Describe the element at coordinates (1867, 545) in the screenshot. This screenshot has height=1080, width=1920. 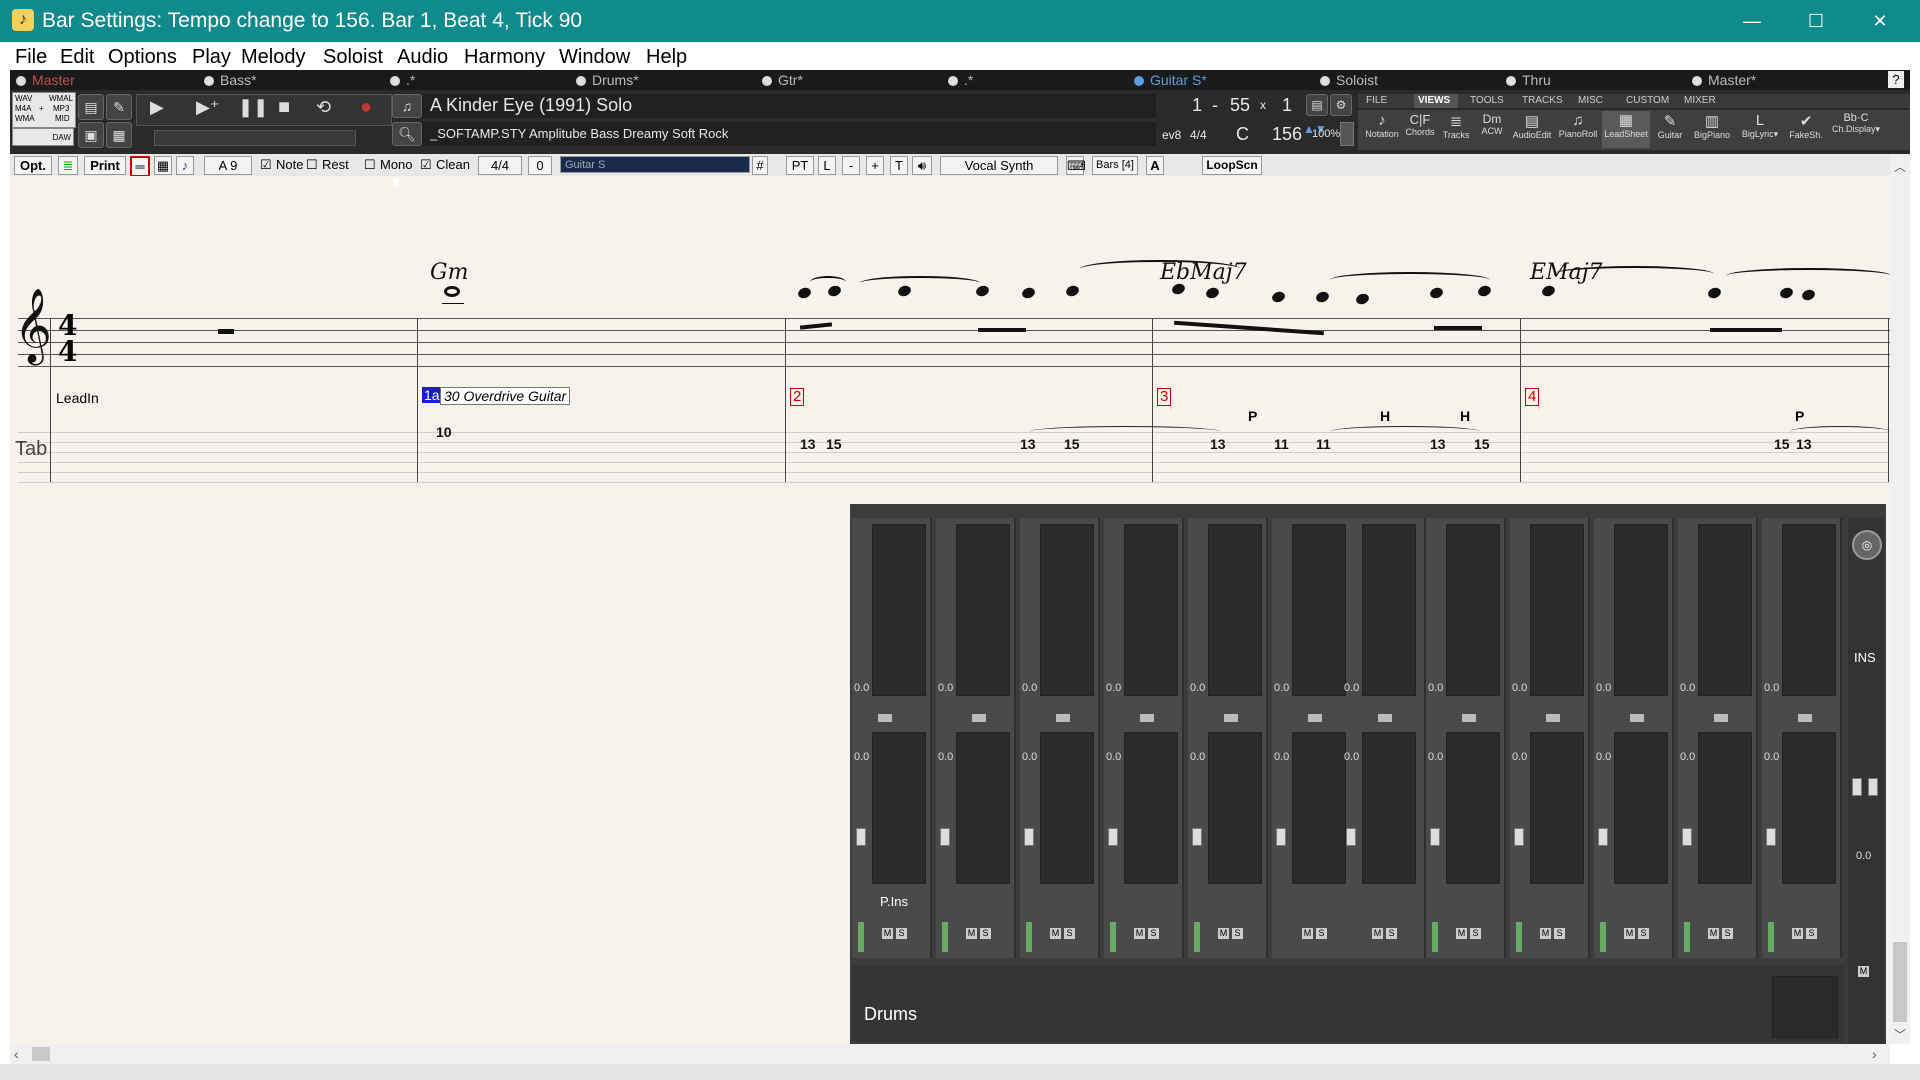
I see `master-knob-icon: ◎` at that location.